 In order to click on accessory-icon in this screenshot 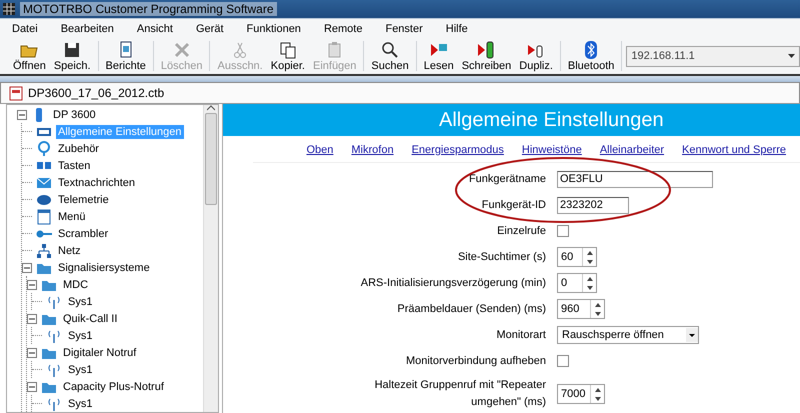, I will do `click(44, 148)`.